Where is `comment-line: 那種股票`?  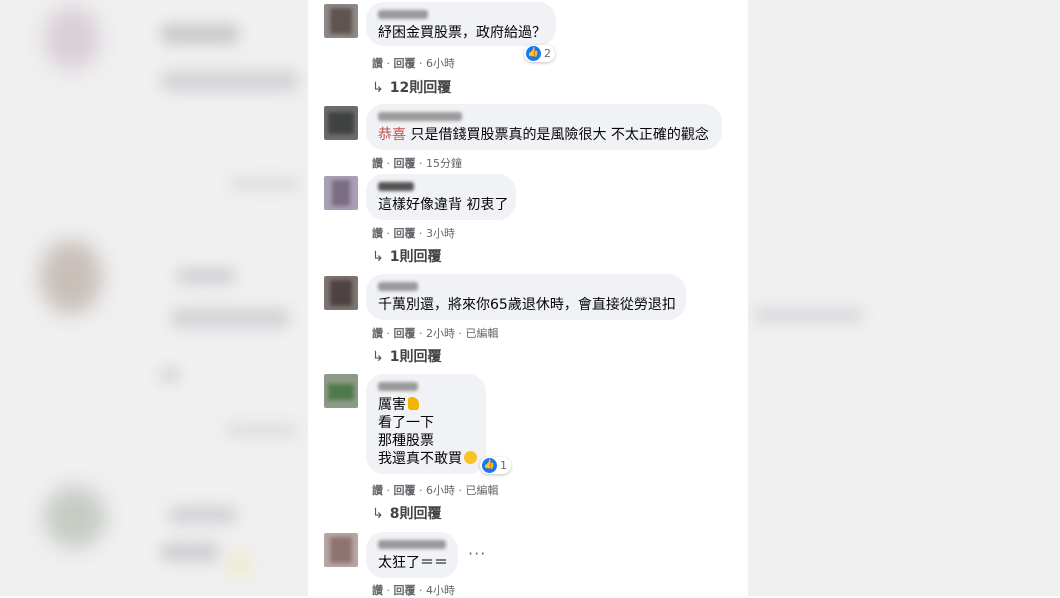
comment-line: 那種股票 is located at coordinates (406, 441).